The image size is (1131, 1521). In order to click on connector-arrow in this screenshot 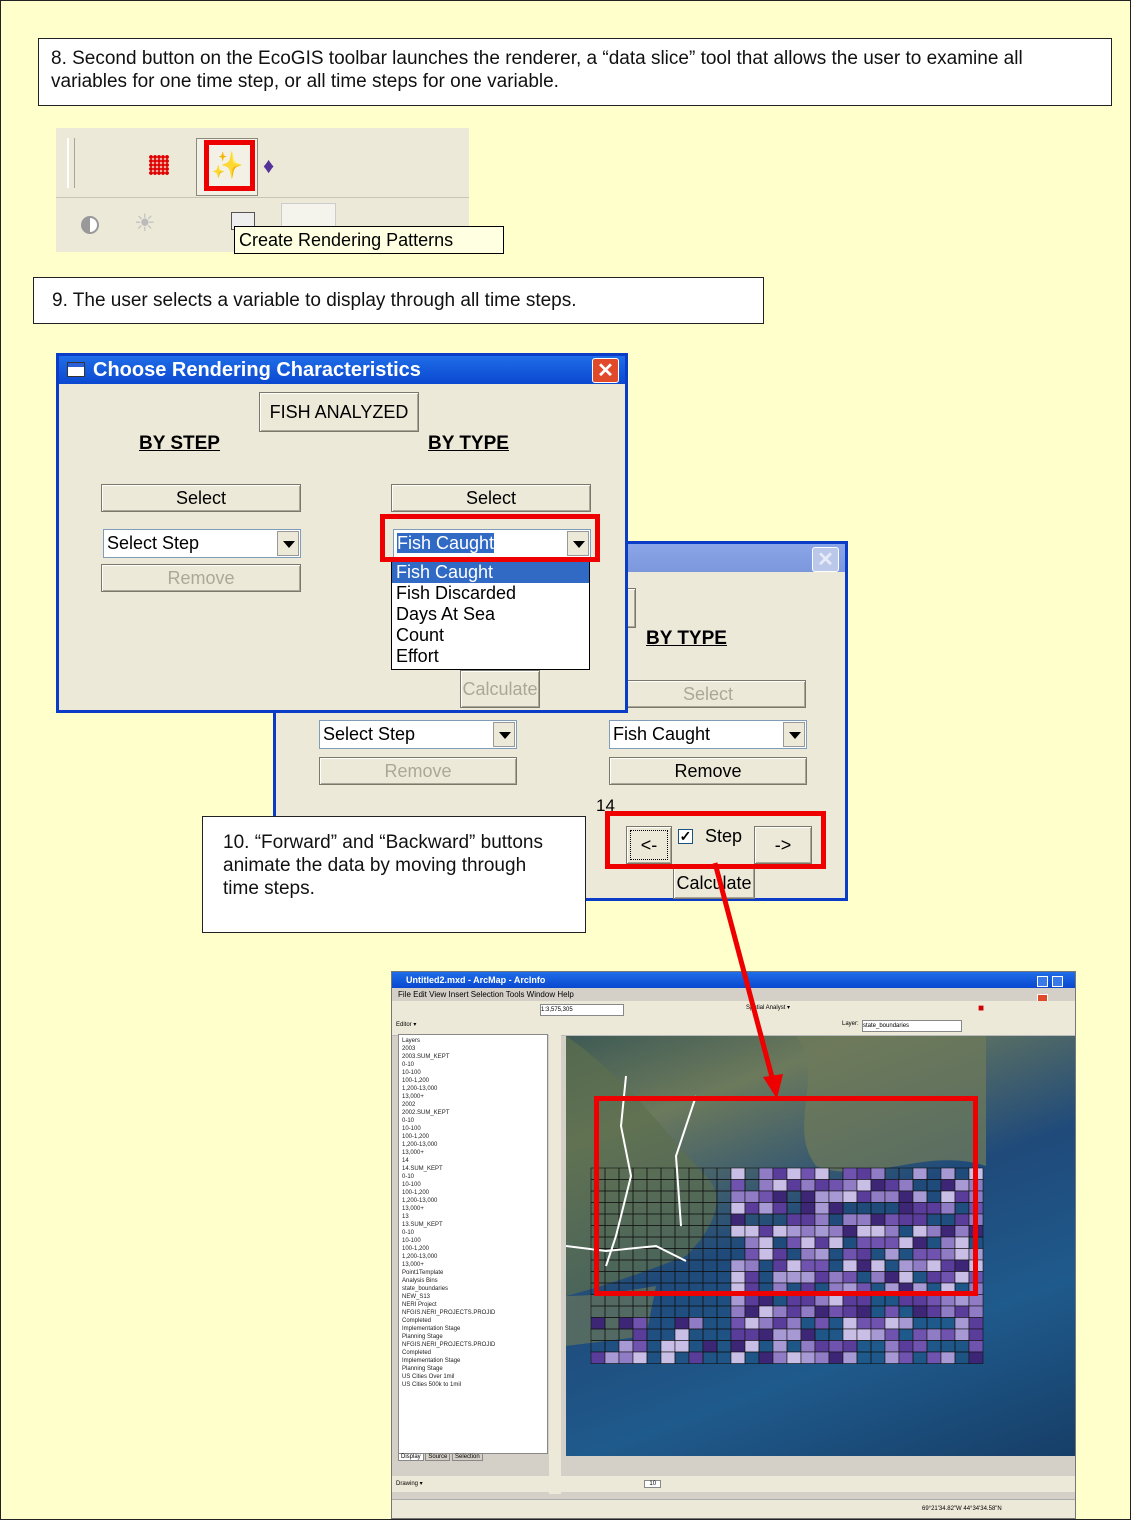, I will do `click(747, 980)`.